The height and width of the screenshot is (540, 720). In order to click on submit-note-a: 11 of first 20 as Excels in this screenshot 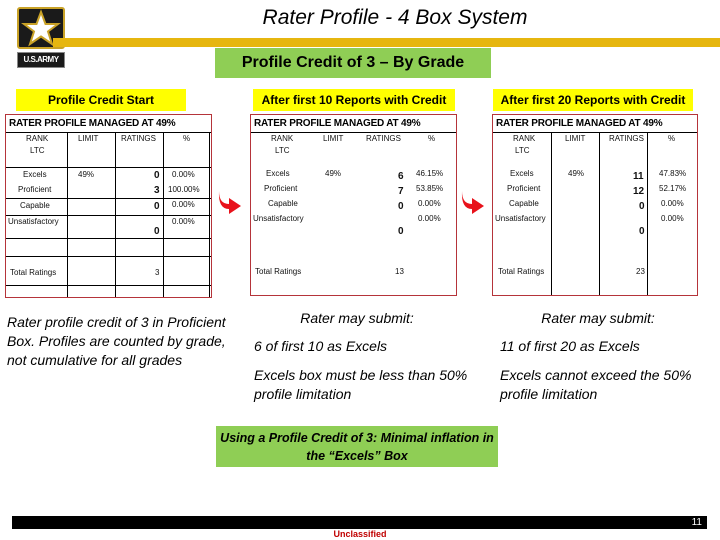, I will do `click(570, 346)`.